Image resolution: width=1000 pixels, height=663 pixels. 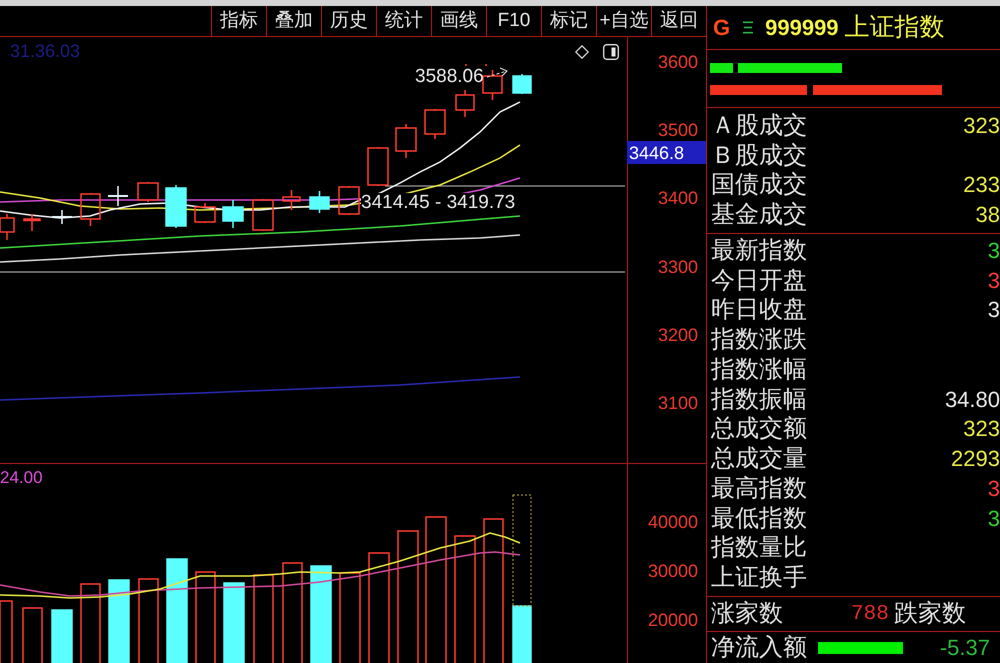 I want to click on index-code: 999999, so click(x=802, y=27).